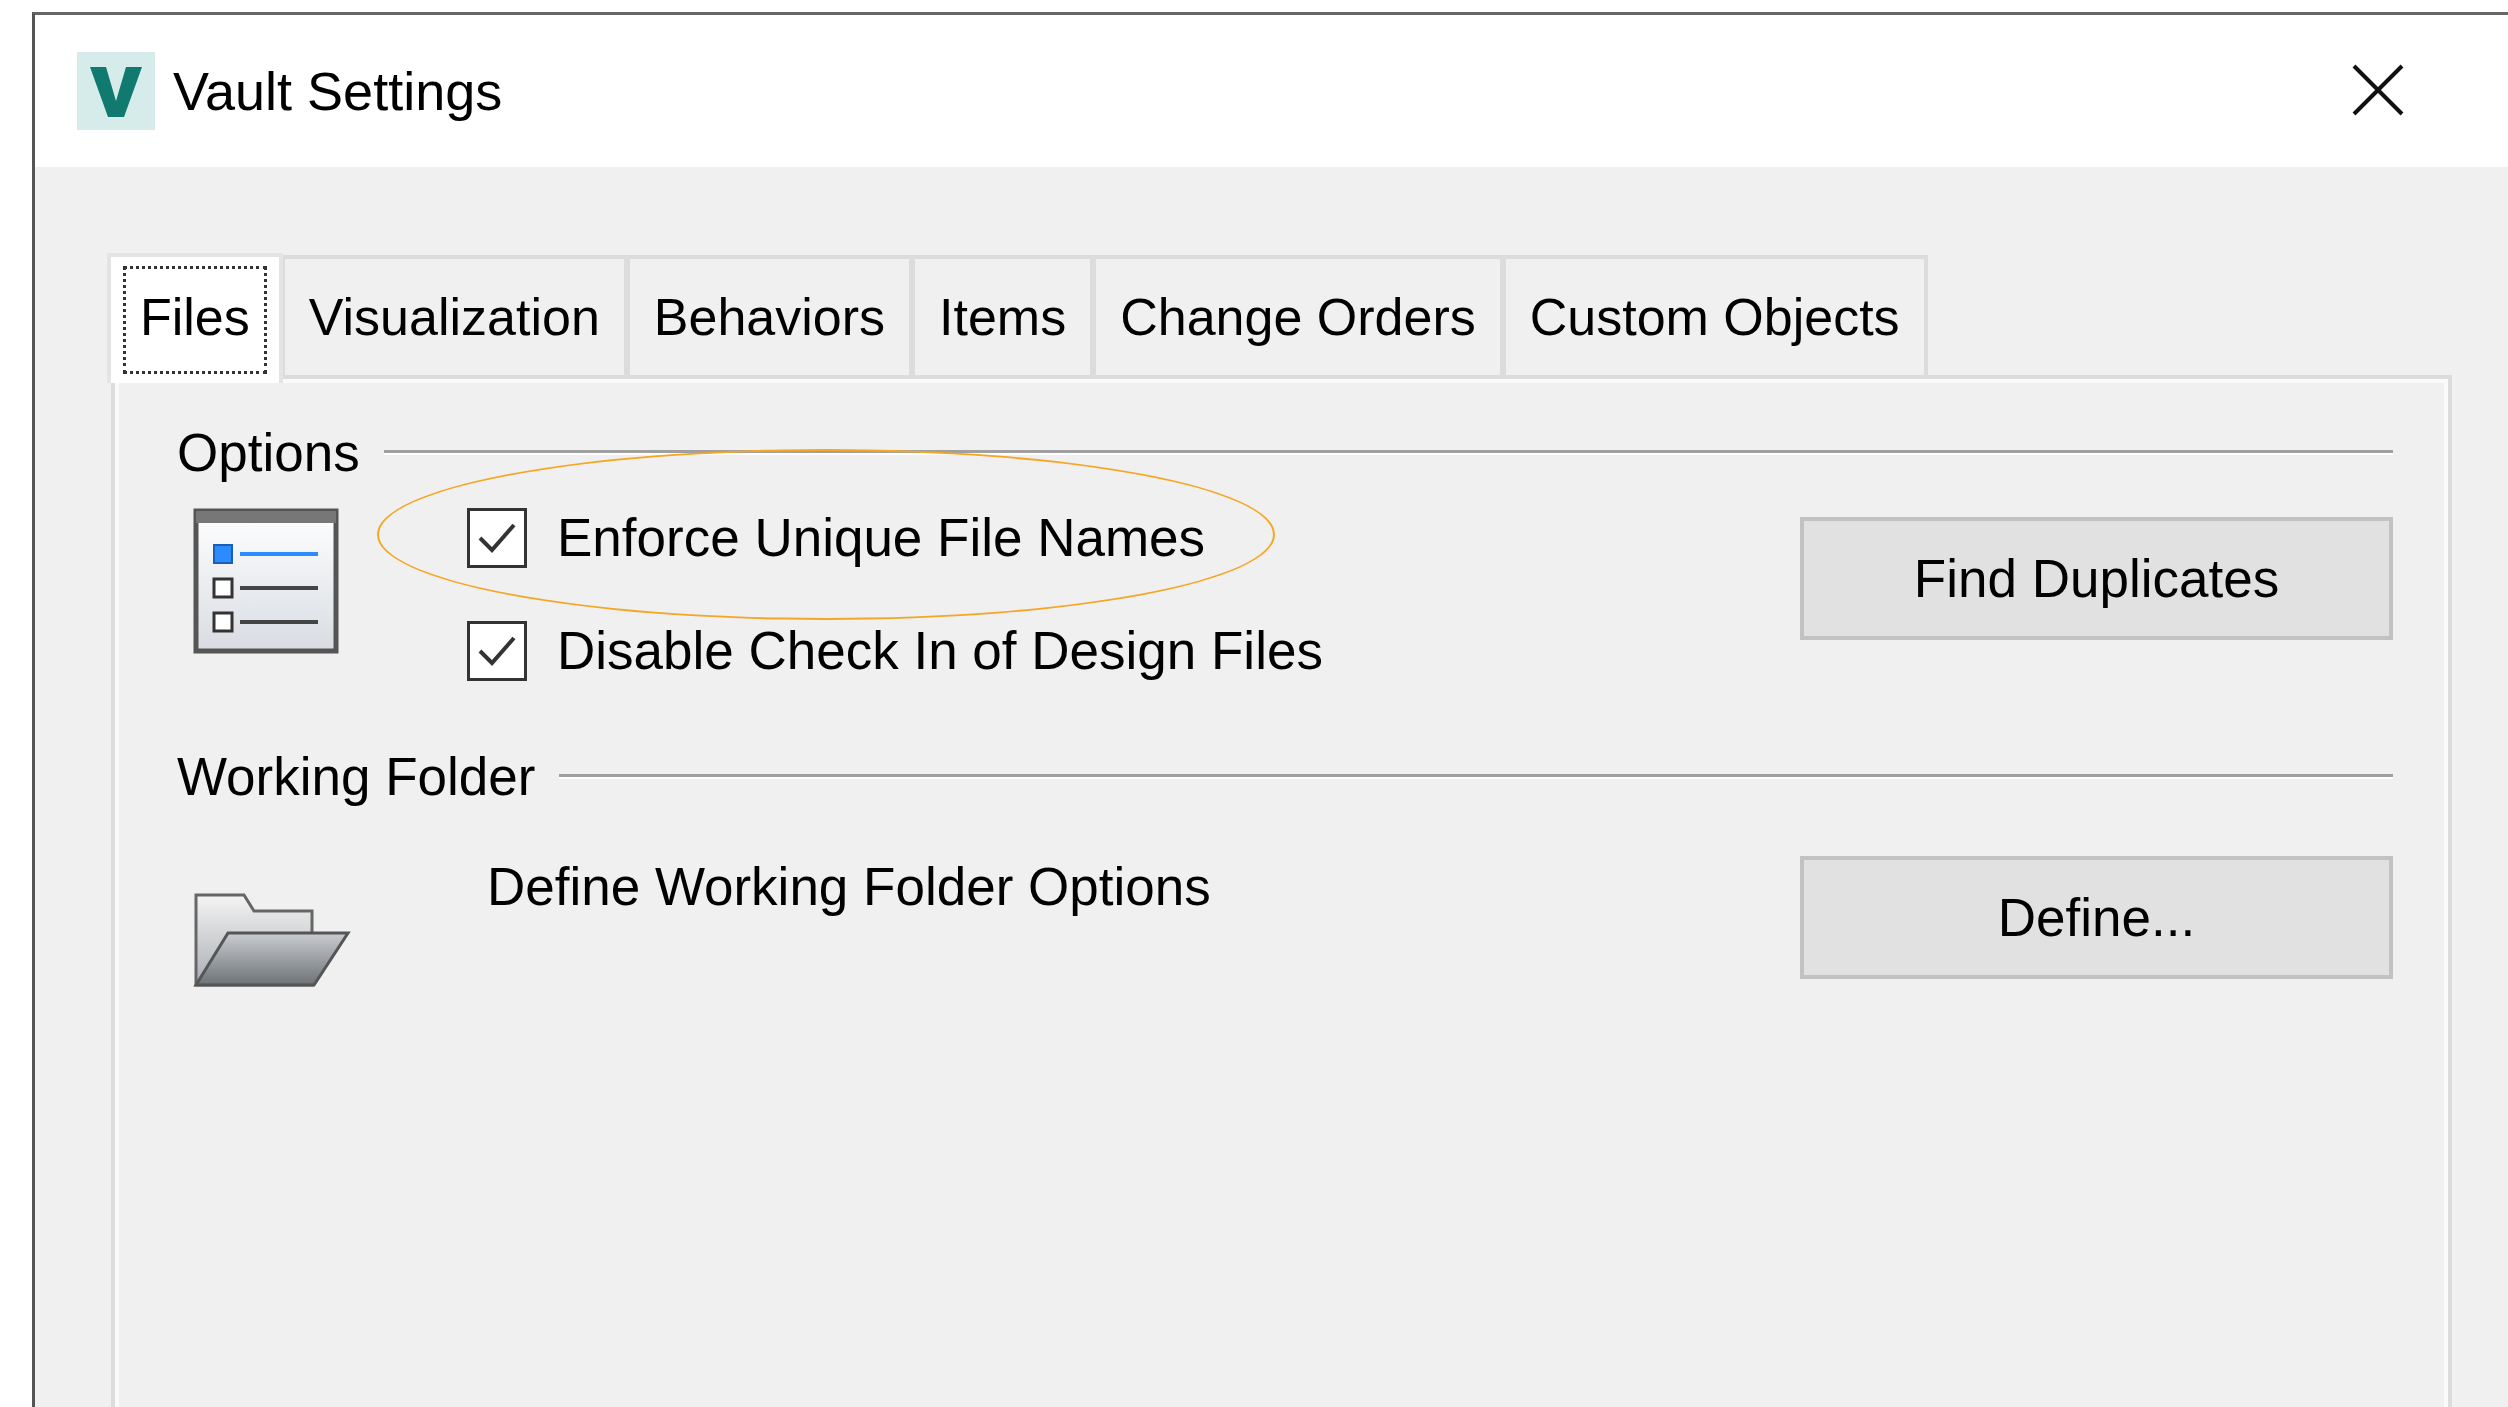 The width and height of the screenshot is (2508, 1407). Describe the element at coordinates (116, 91) in the screenshot. I see `app-logo-icon` at that location.